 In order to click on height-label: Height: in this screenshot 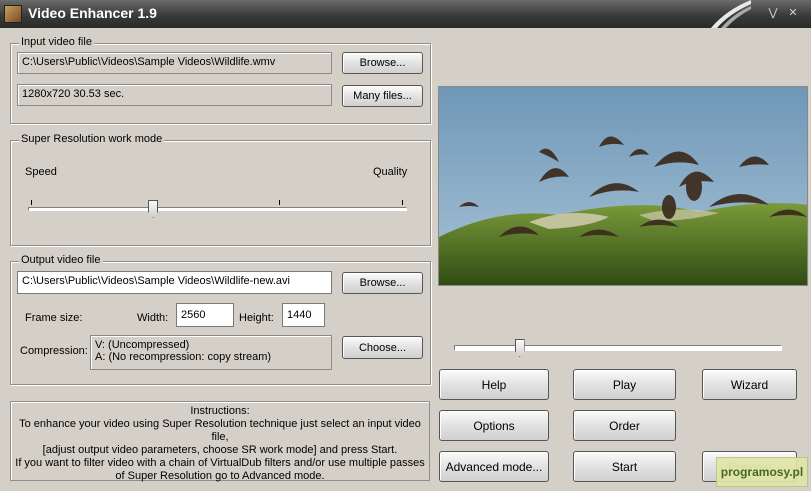, I will do `click(256, 318)`.